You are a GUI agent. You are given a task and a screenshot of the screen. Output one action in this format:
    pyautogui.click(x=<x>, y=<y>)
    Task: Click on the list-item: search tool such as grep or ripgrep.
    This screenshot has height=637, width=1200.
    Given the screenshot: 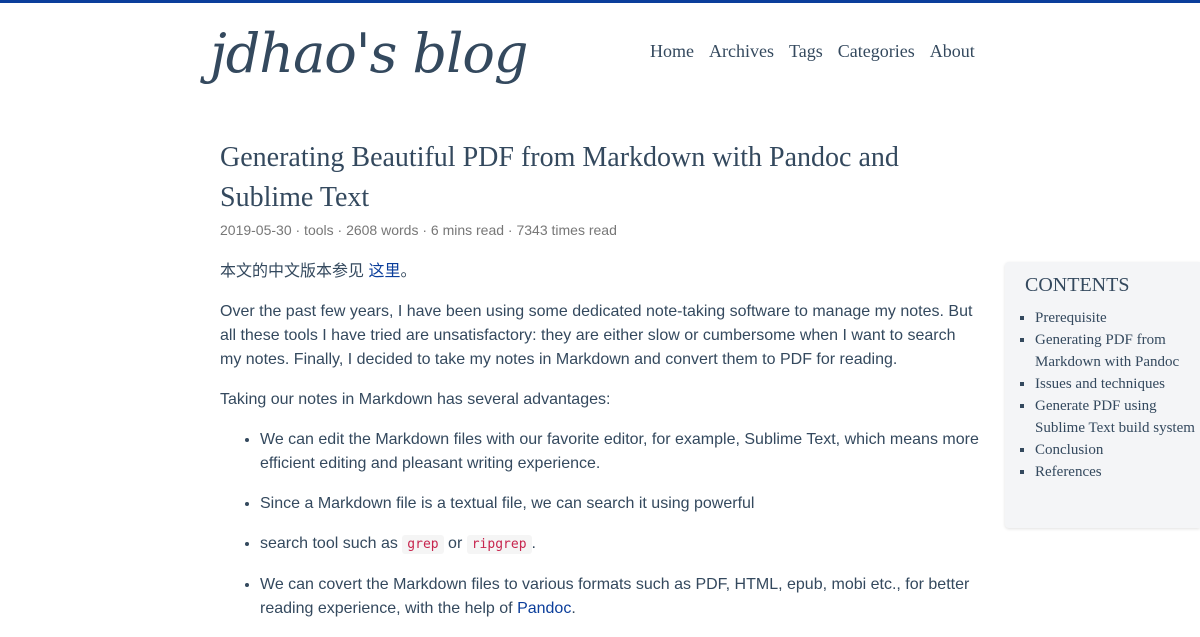 What is the action you would take?
    pyautogui.click(x=620, y=544)
    